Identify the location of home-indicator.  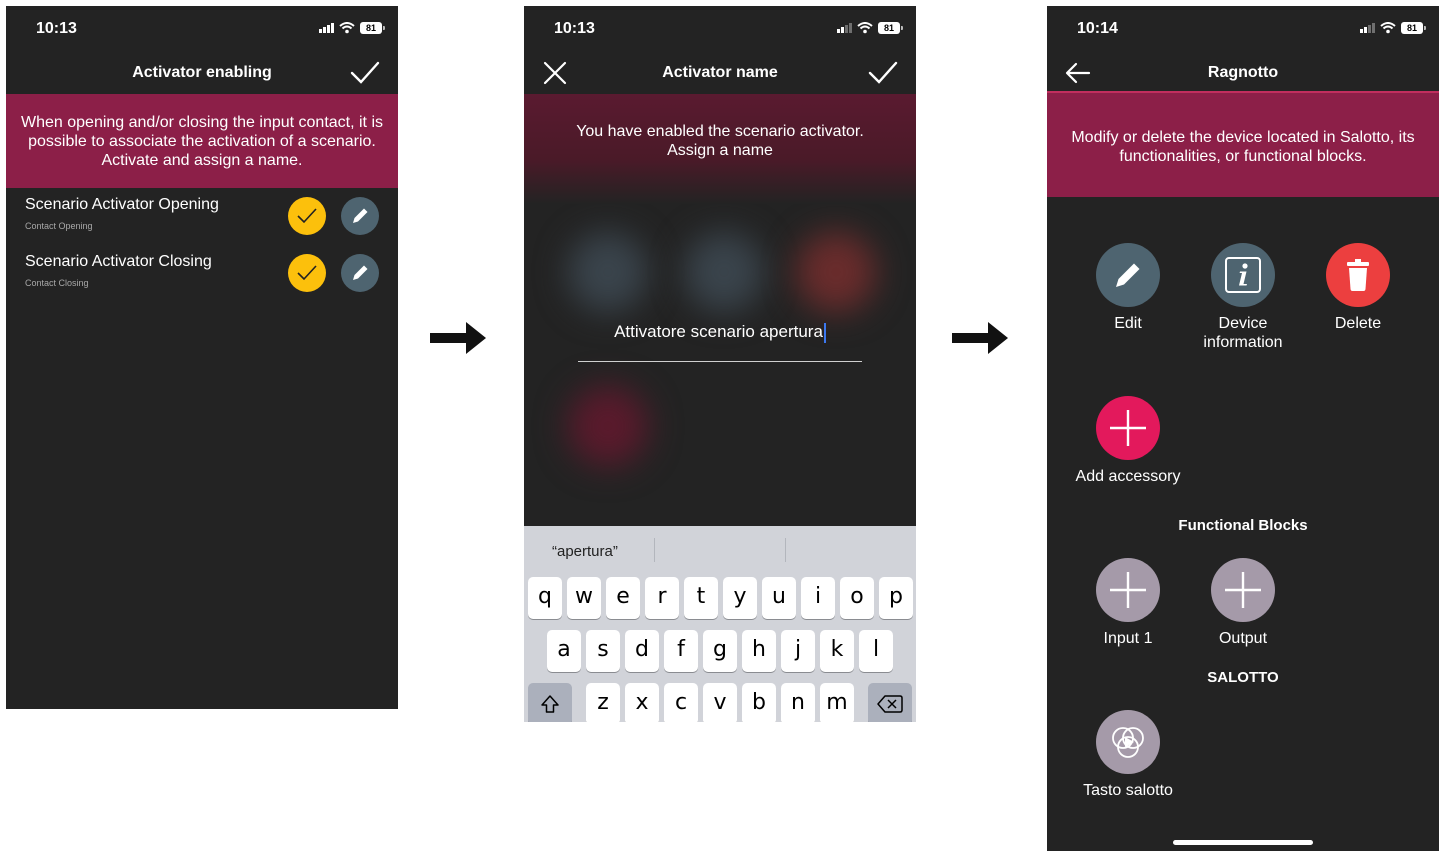
(1243, 842).